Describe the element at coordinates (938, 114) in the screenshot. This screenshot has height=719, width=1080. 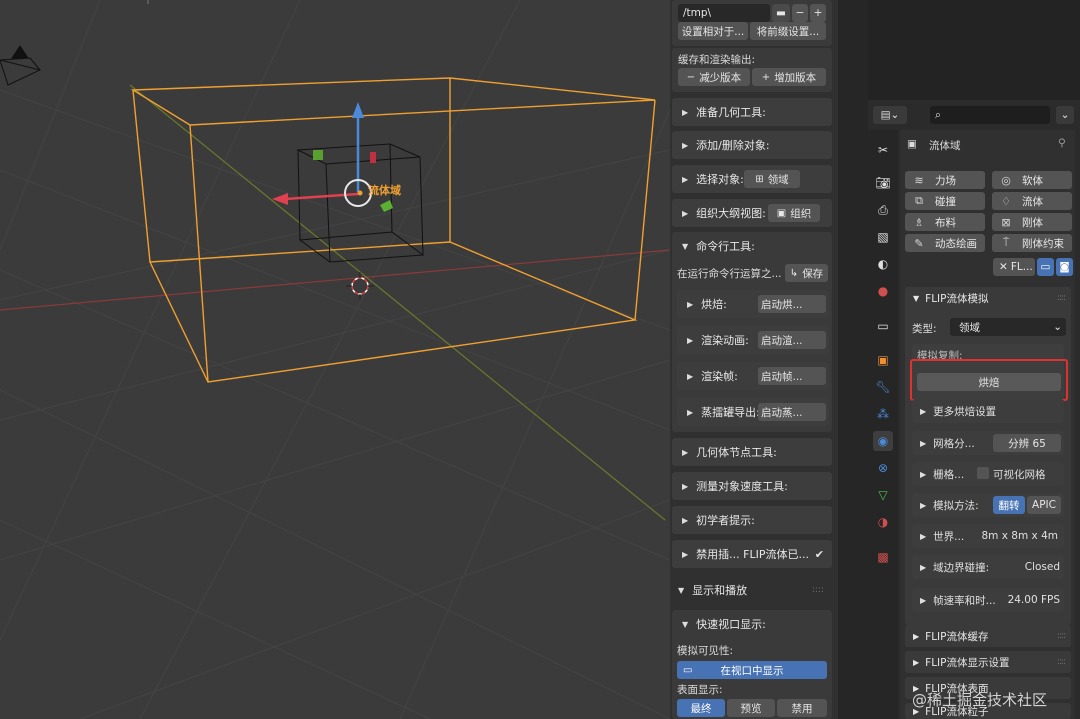
I see `search-icon: ⌕` at that location.